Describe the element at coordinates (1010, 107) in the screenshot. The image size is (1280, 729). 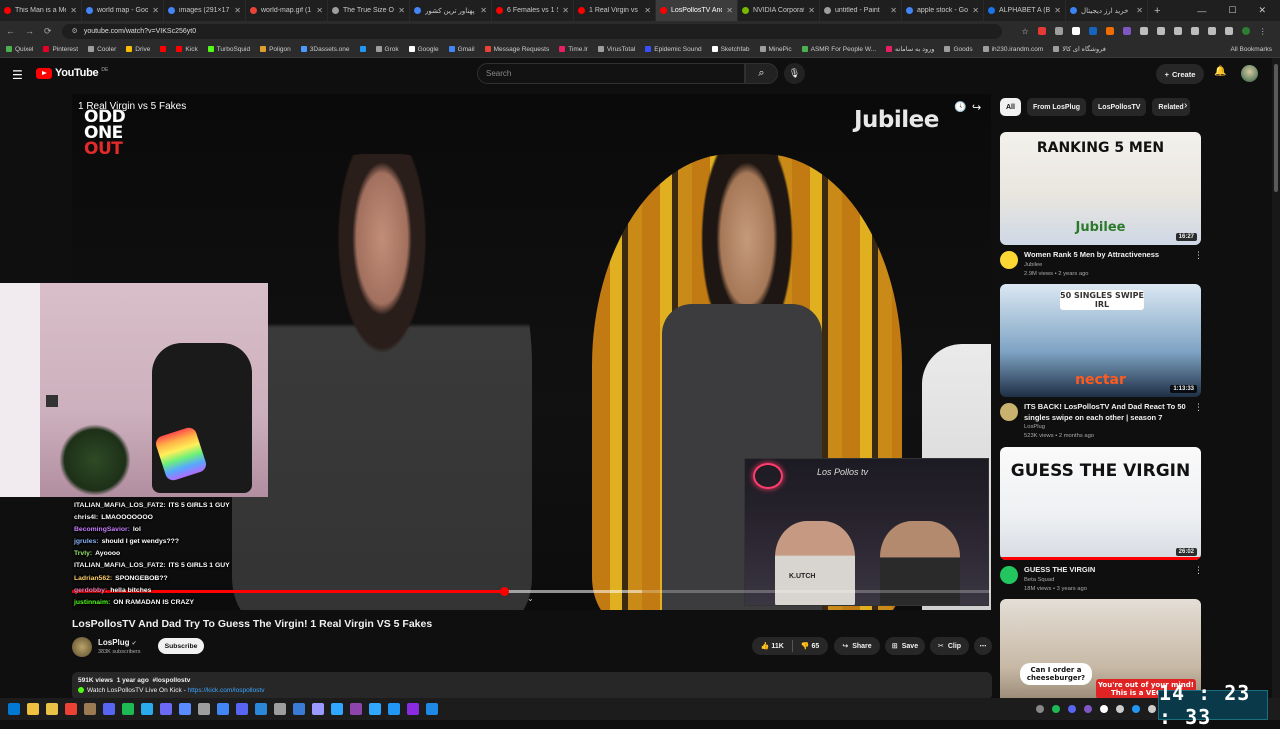
I see `filter-chip: All` at that location.